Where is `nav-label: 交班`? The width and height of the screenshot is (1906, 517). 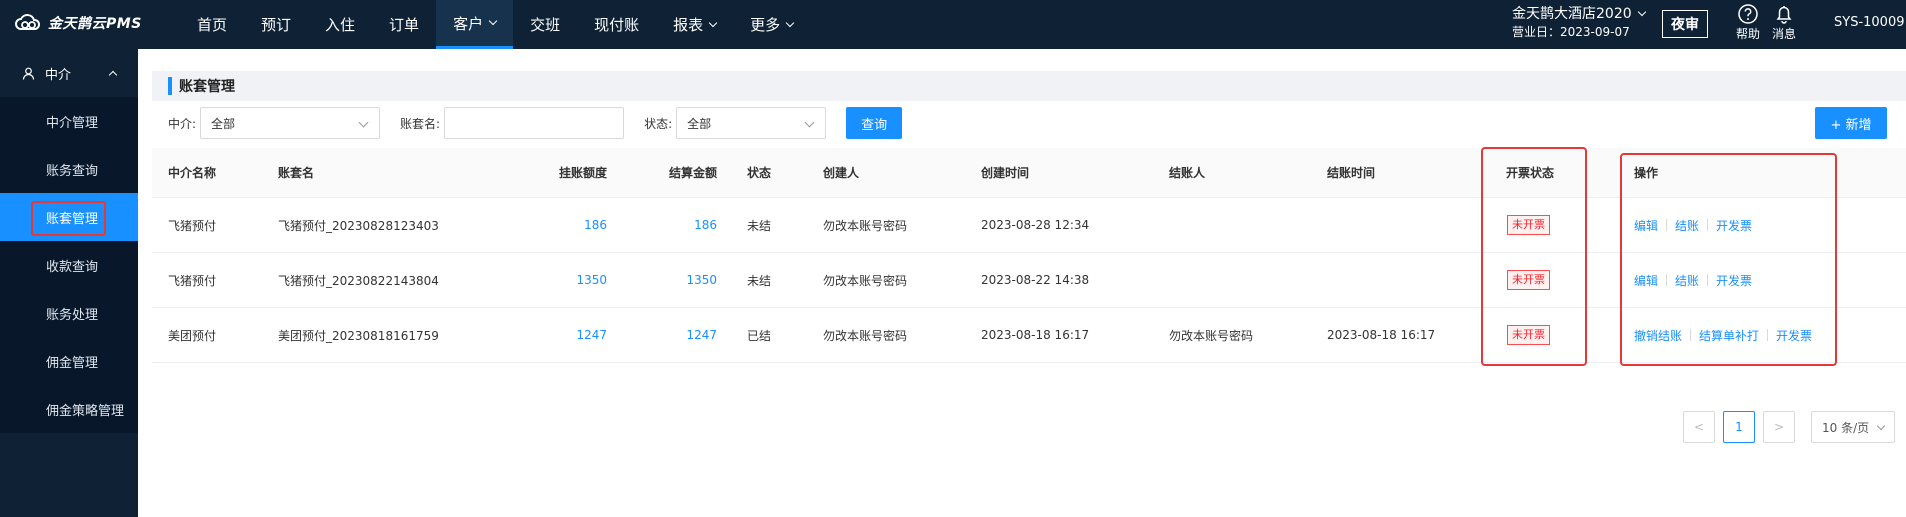 nav-label: 交班 is located at coordinates (545, 25).